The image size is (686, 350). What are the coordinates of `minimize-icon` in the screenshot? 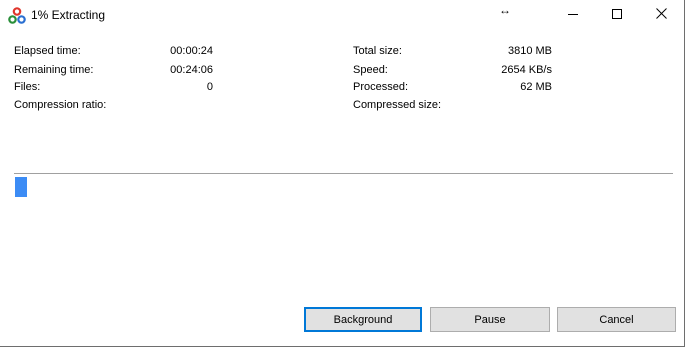 It's located at (573, 15).